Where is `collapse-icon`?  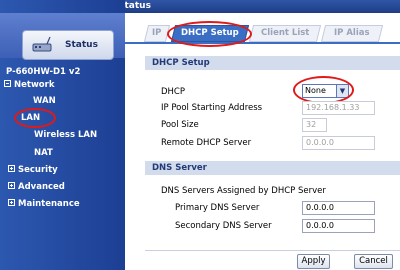
collapse-icon is located at coordinates (7, 83).